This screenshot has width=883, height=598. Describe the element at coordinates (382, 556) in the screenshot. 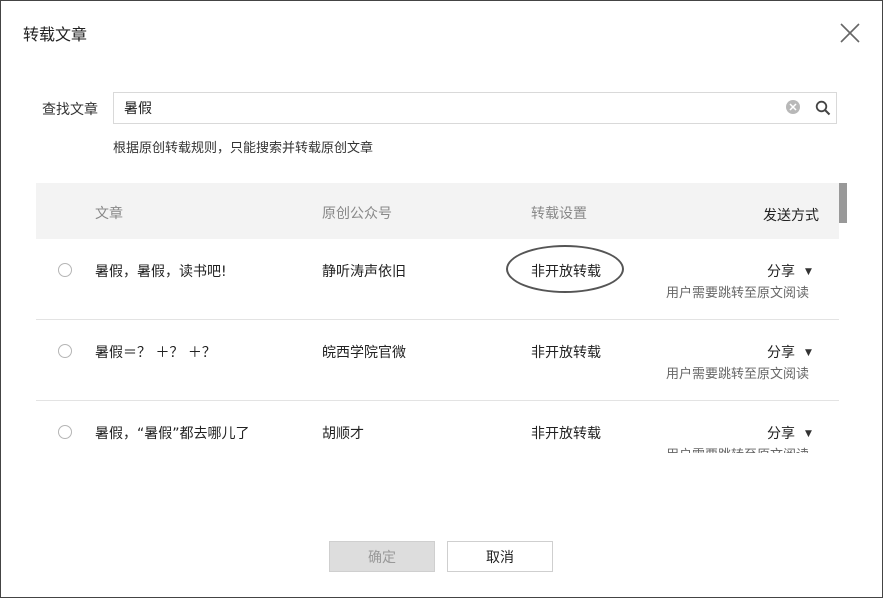

I see `confirm-button: 确定` at that location.